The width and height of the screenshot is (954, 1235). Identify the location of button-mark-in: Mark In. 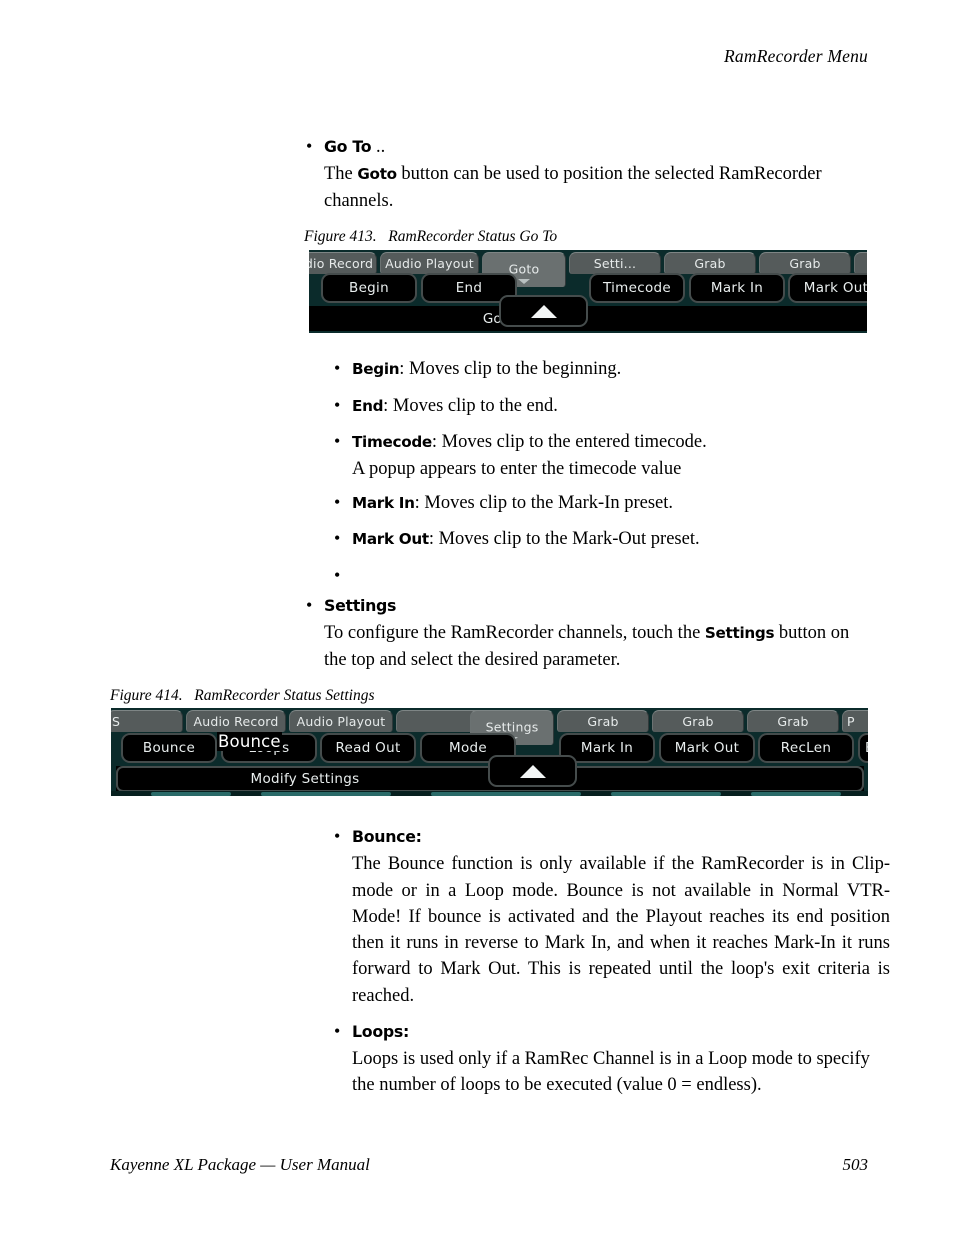
(737, 288).